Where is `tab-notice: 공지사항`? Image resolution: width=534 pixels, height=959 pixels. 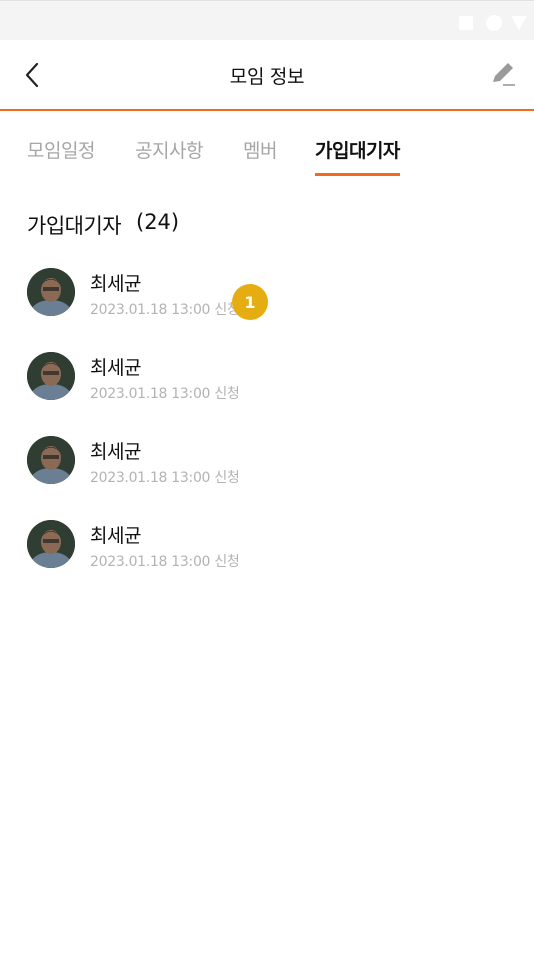
tab-notice: 공지사항 is located at coordinates (169, 154).